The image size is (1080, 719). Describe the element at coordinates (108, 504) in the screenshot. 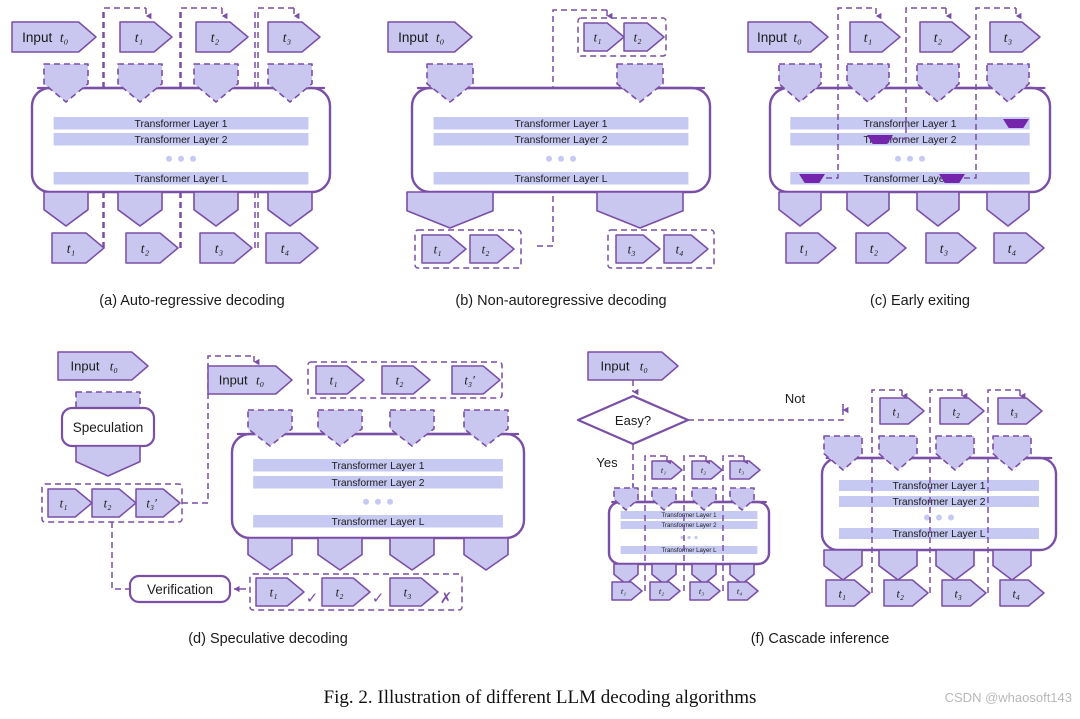

I see `panel-d-draft-token-2-label: t₂` at that location.